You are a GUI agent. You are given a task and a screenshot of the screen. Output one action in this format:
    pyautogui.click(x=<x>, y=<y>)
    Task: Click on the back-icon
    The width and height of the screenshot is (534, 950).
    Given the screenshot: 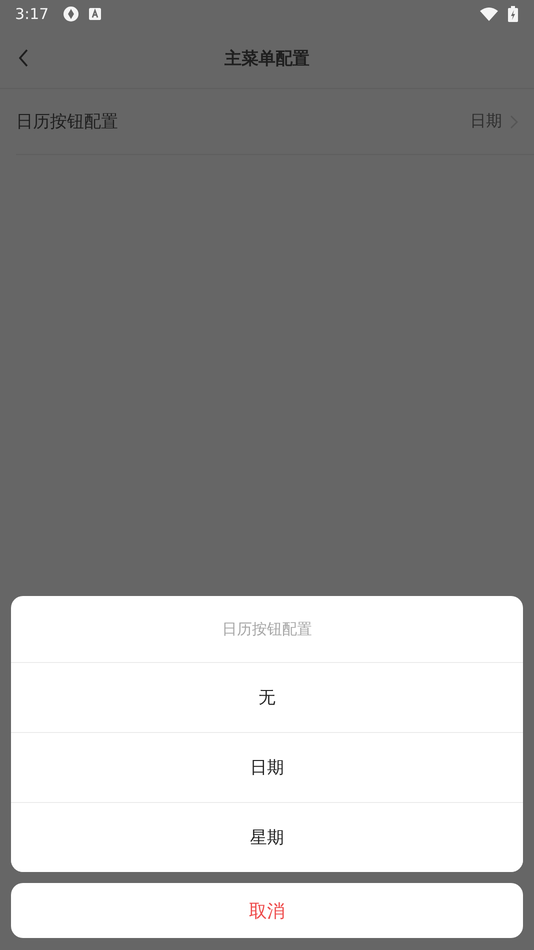 What is the action you would take?
    pyautogui.click(x=24, y=58)
    